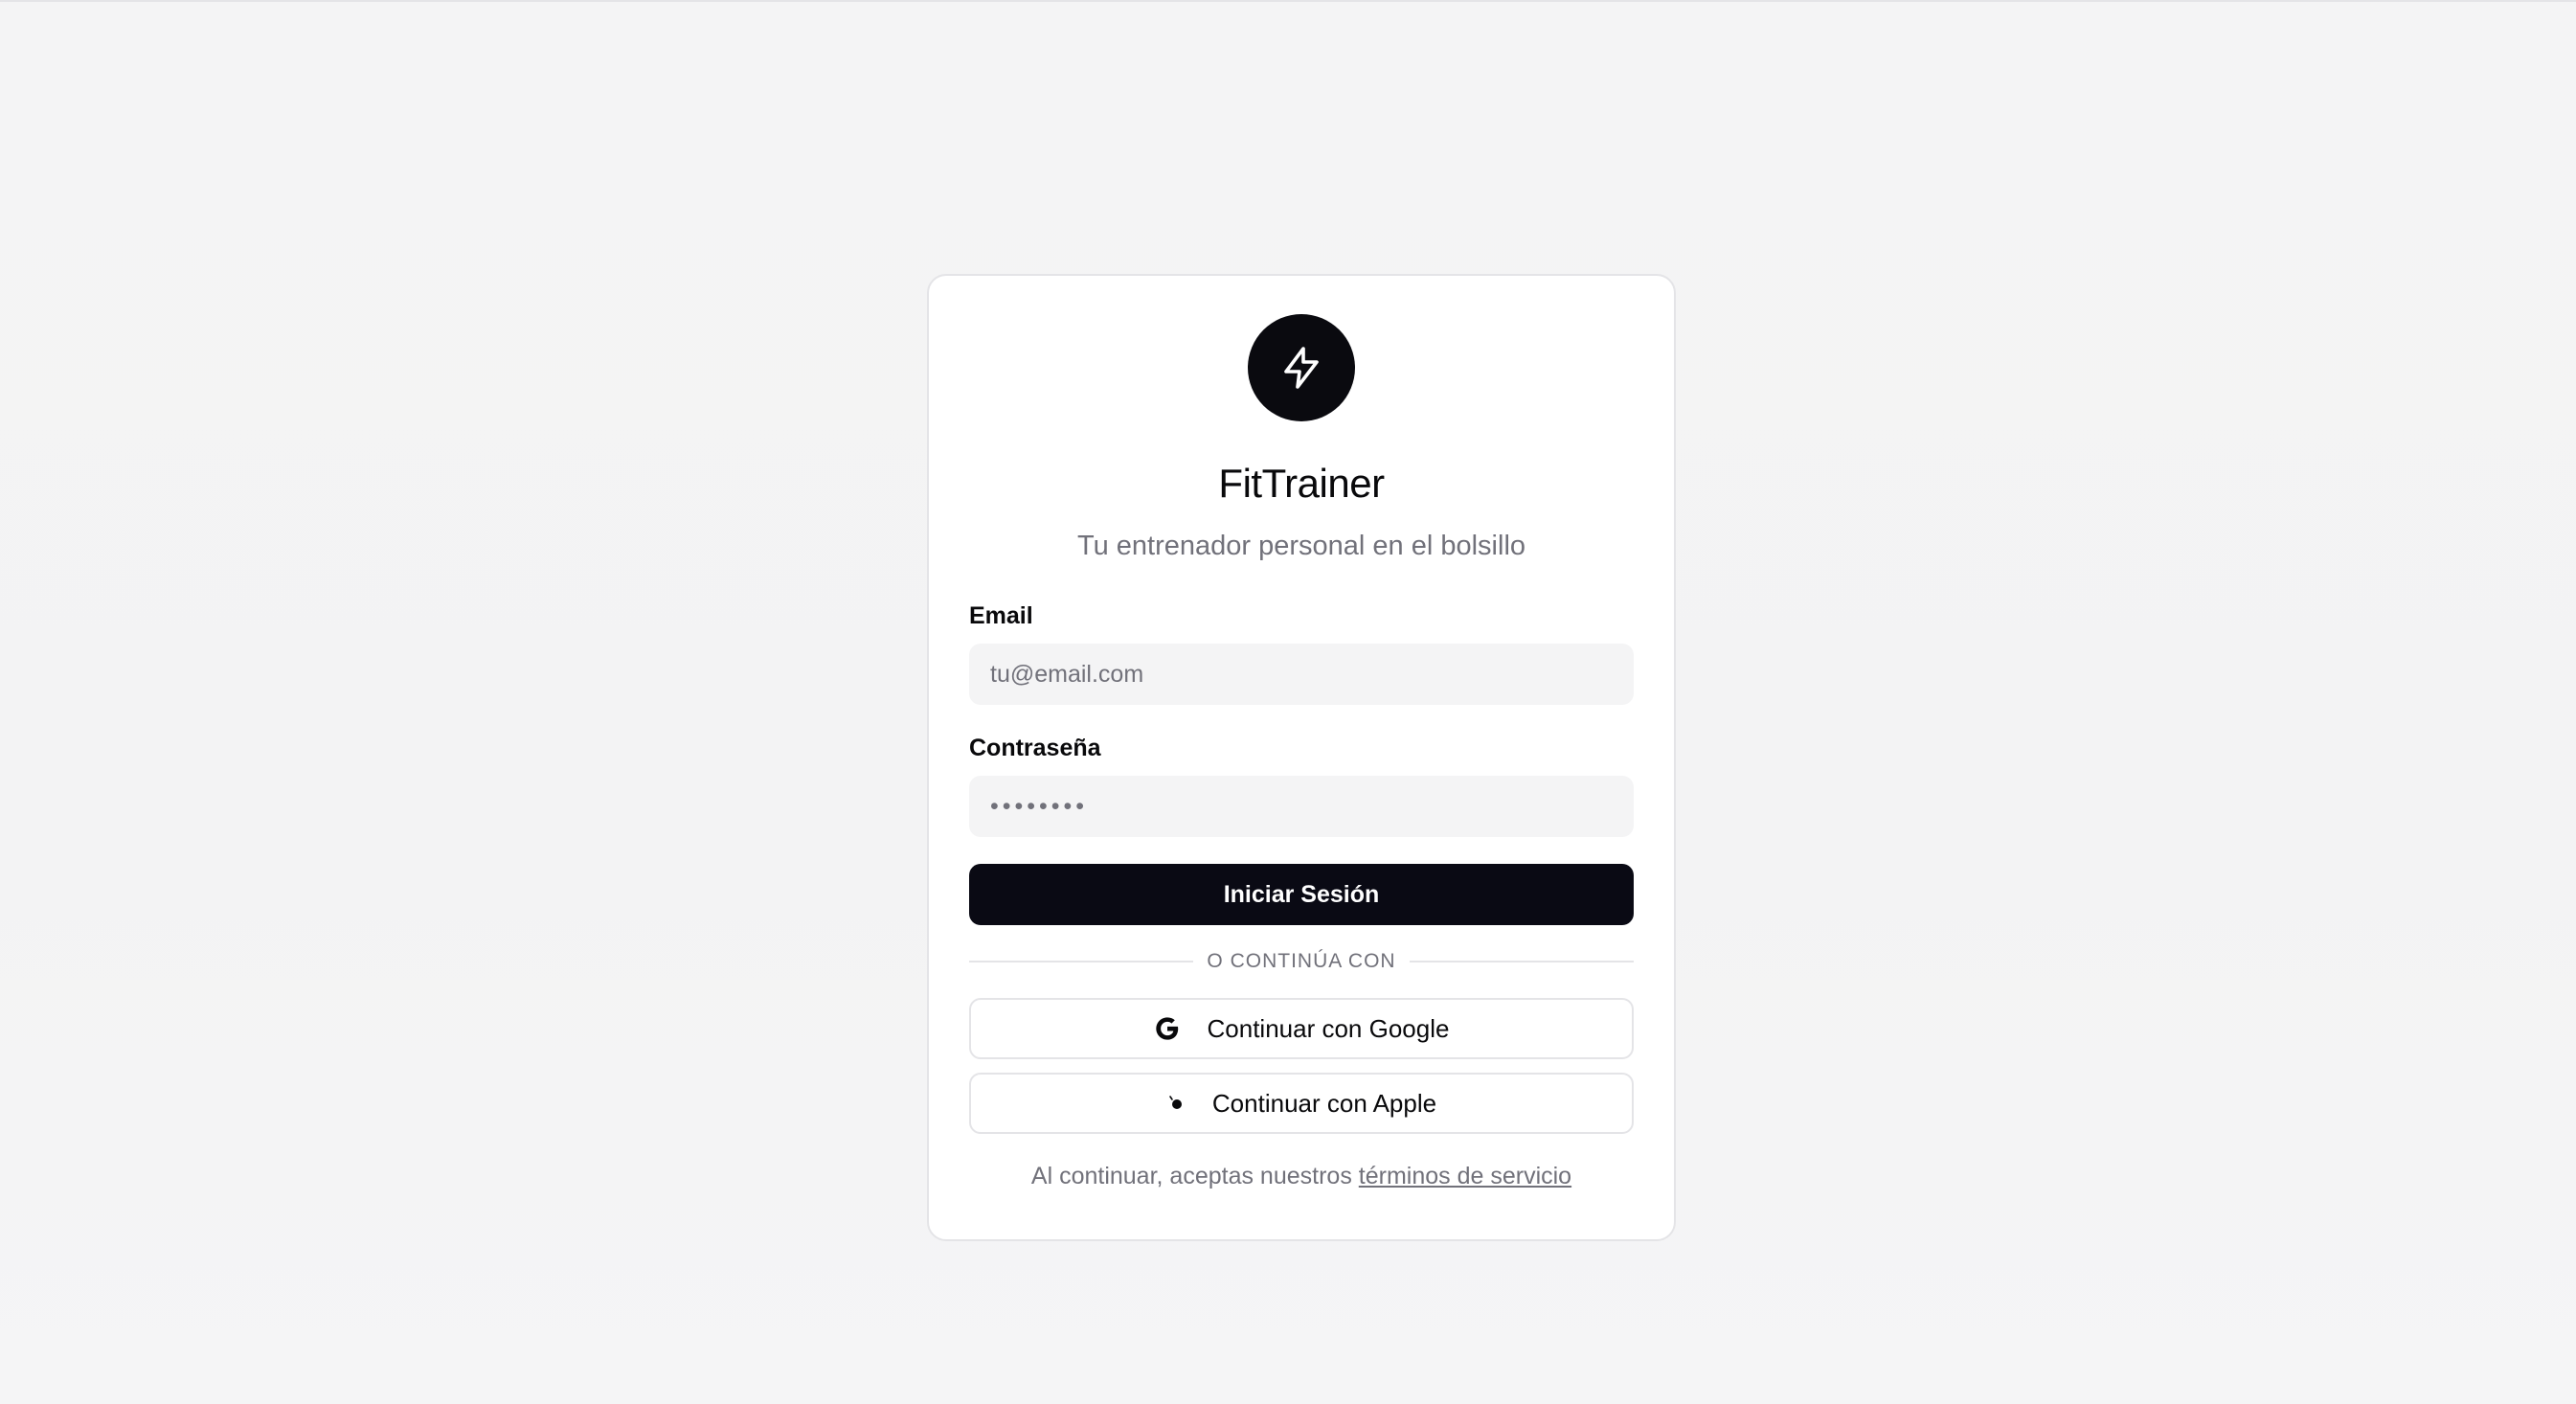  What do you see at coordinates (1328, 1028) in the screenshot?
I see `google-button-label: Continuar con Google` at bounding box center [1328, 1028].